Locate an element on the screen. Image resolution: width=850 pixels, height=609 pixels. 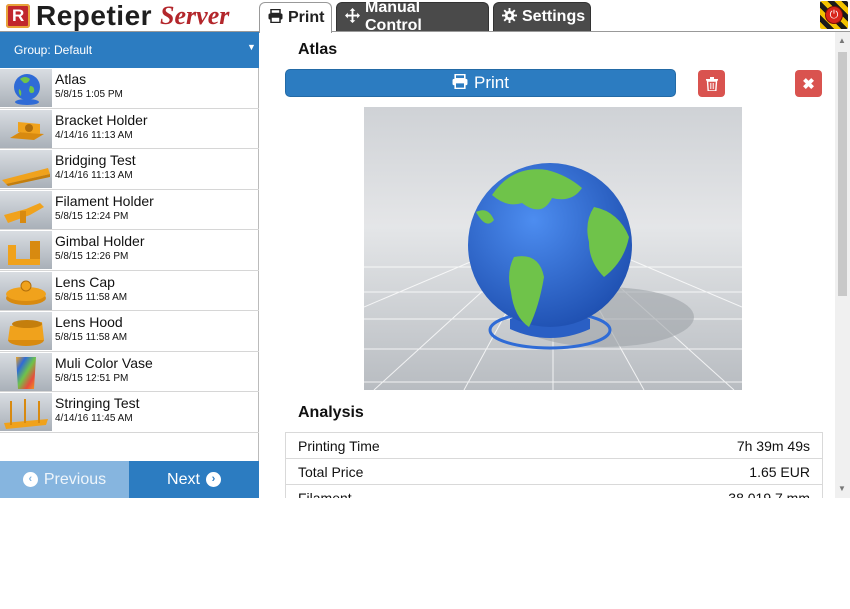
analysis-title: Analysis is located at coordinates (331, 412).